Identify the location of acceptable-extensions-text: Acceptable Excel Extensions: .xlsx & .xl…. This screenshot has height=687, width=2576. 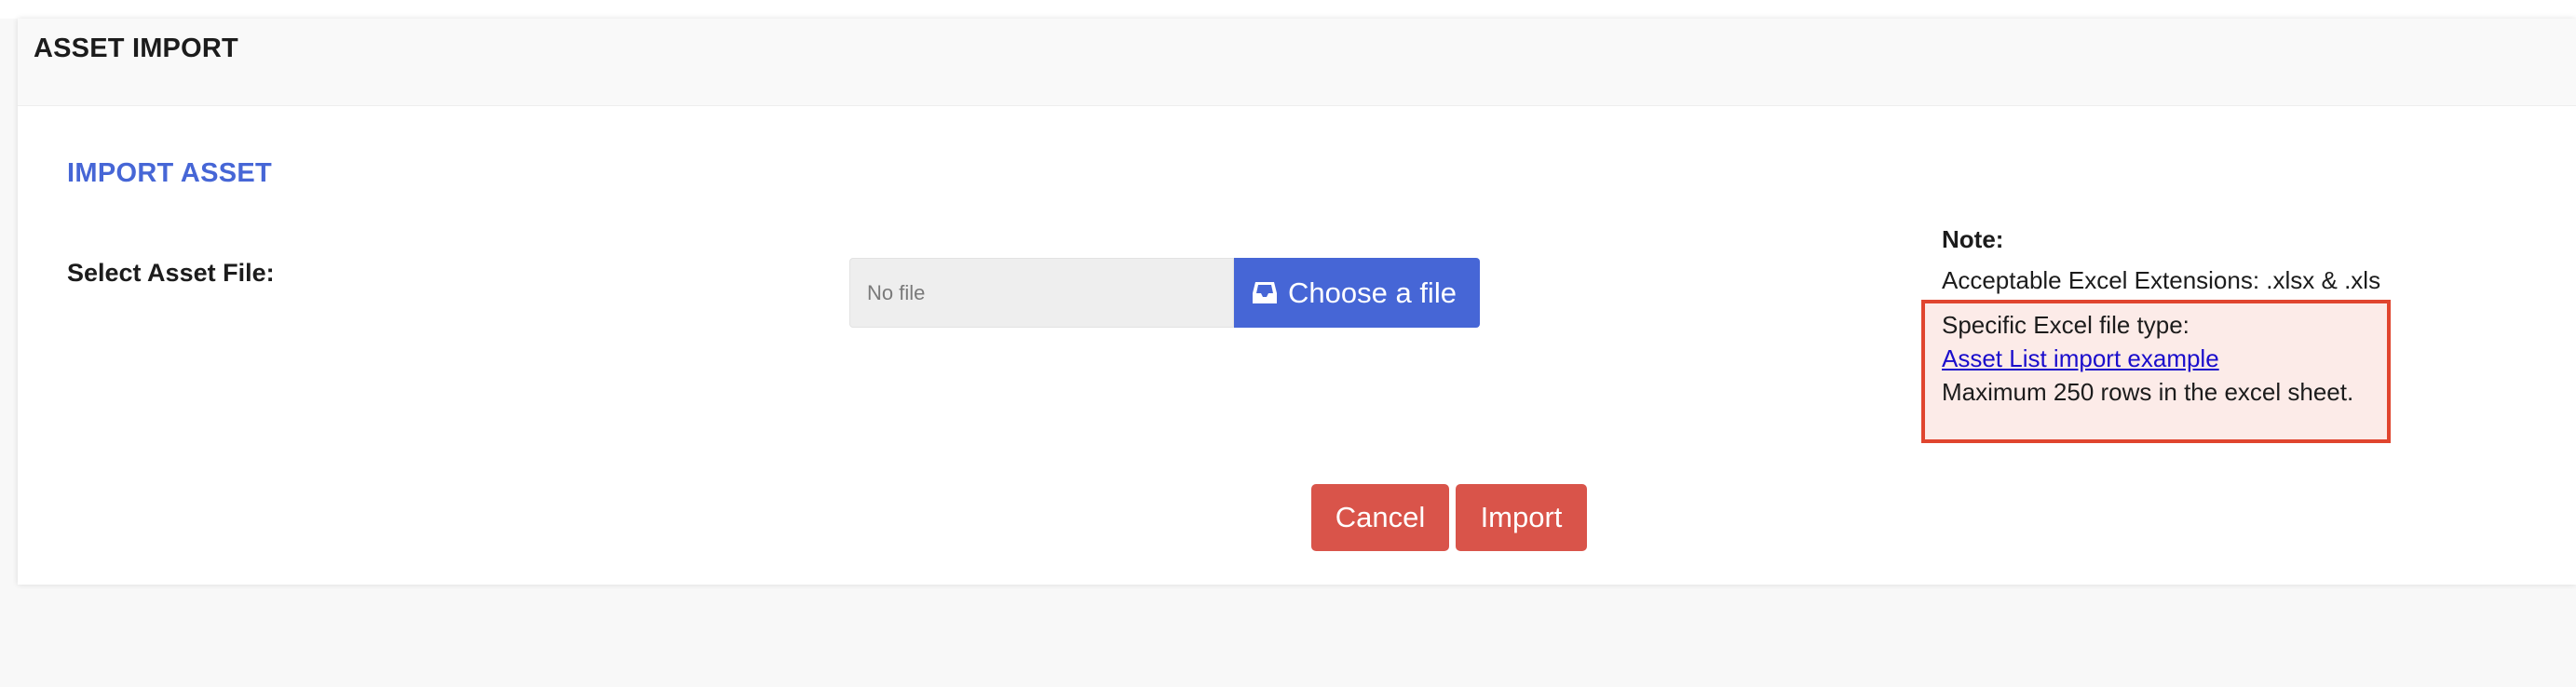
(2161, 280).